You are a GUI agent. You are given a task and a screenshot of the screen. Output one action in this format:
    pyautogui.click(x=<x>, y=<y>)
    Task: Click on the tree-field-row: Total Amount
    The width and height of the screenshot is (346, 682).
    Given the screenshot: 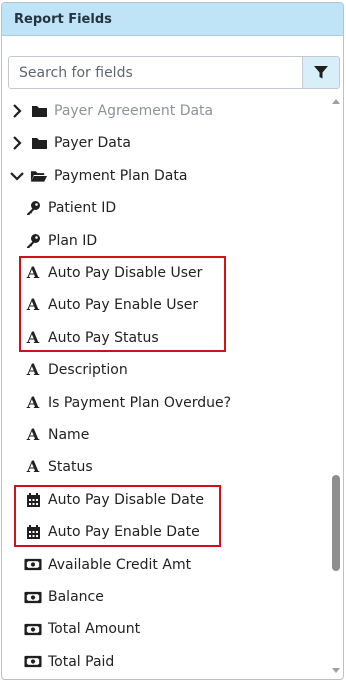 What is the action you would take?
    pyautogui.click(x=82, y=629)
    